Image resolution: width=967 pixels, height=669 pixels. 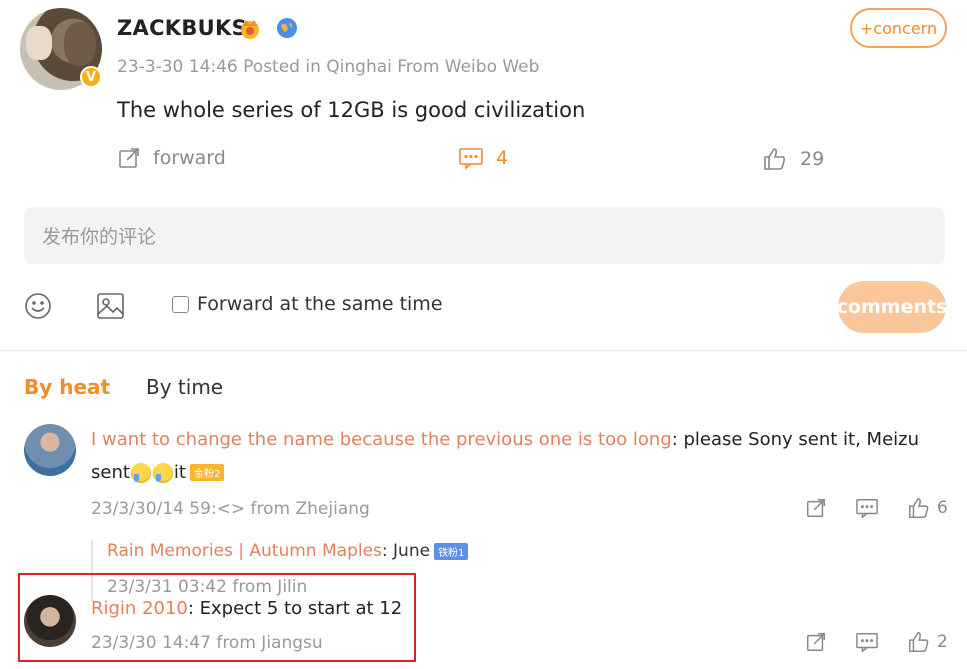 I want to click on comment-input-placeholder: 发布你的评论, so click(x=99, y=237).